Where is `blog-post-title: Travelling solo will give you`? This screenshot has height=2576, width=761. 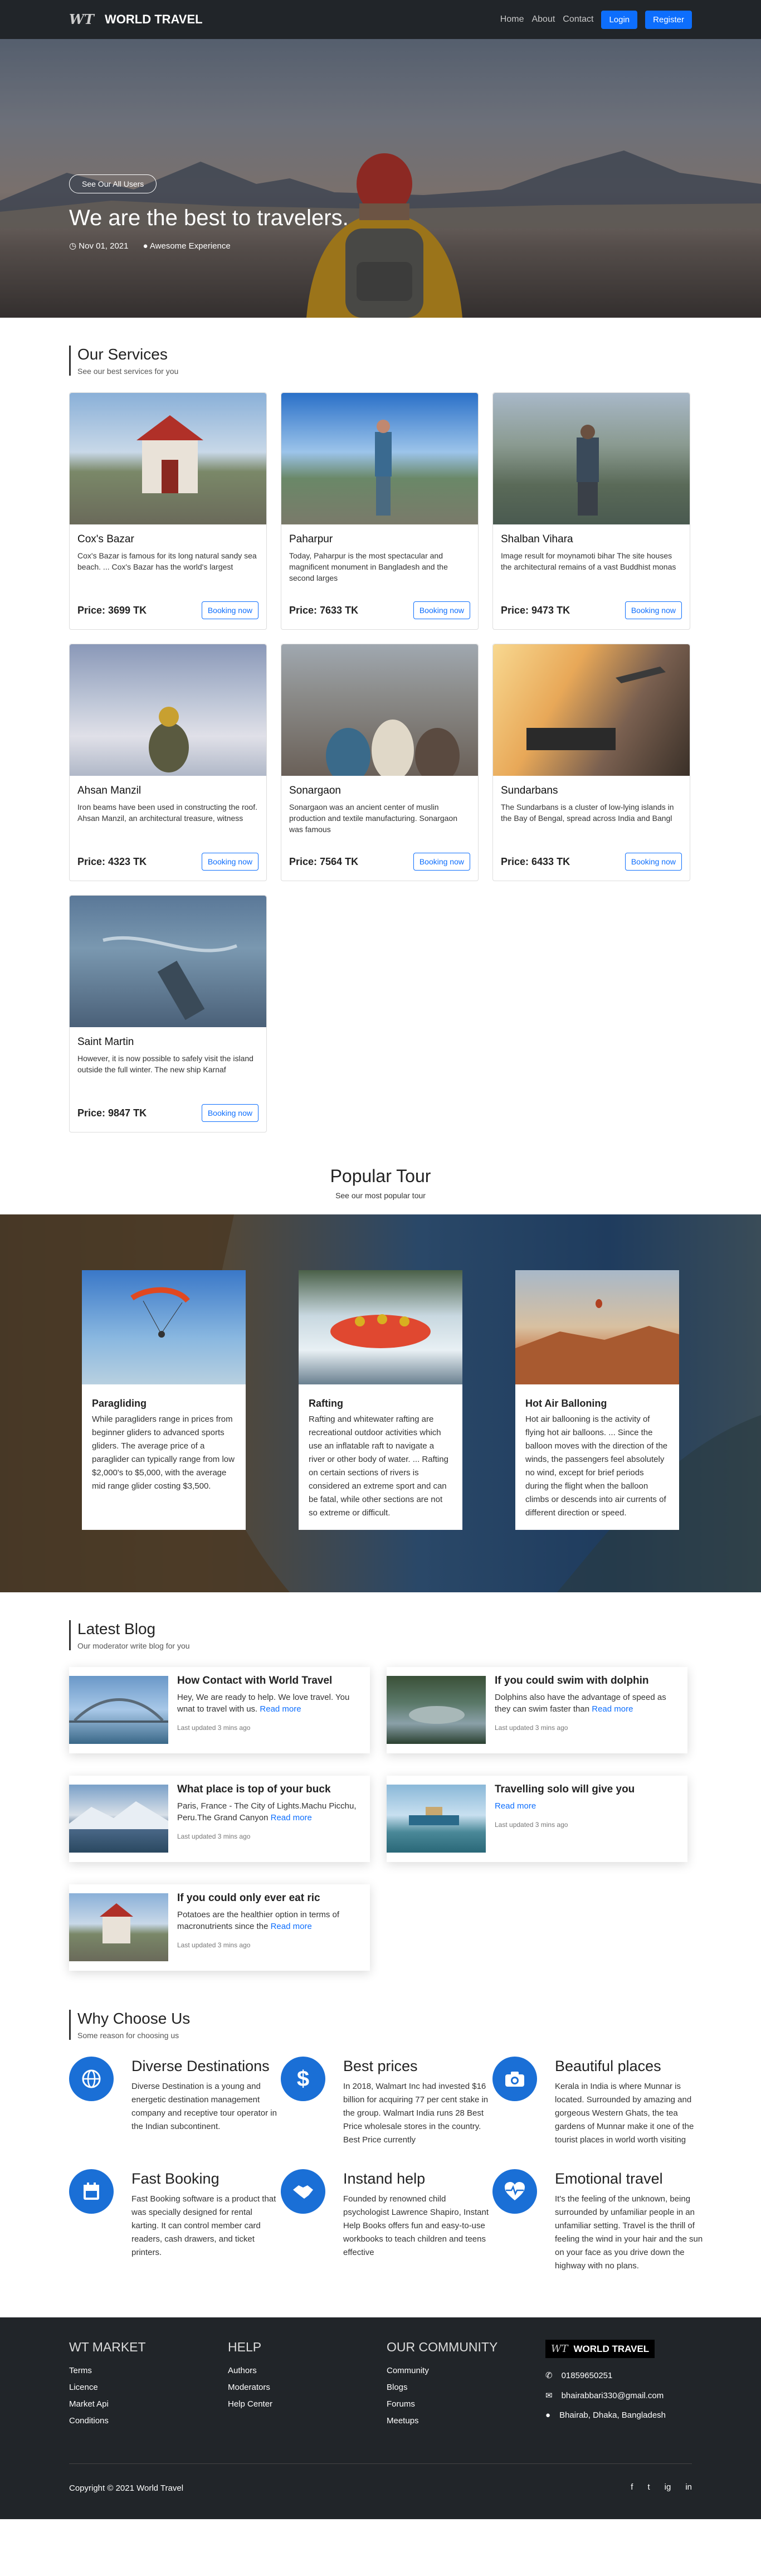
blog-post-title: Travelling solo will give you is located at coordinates (565, 1789).